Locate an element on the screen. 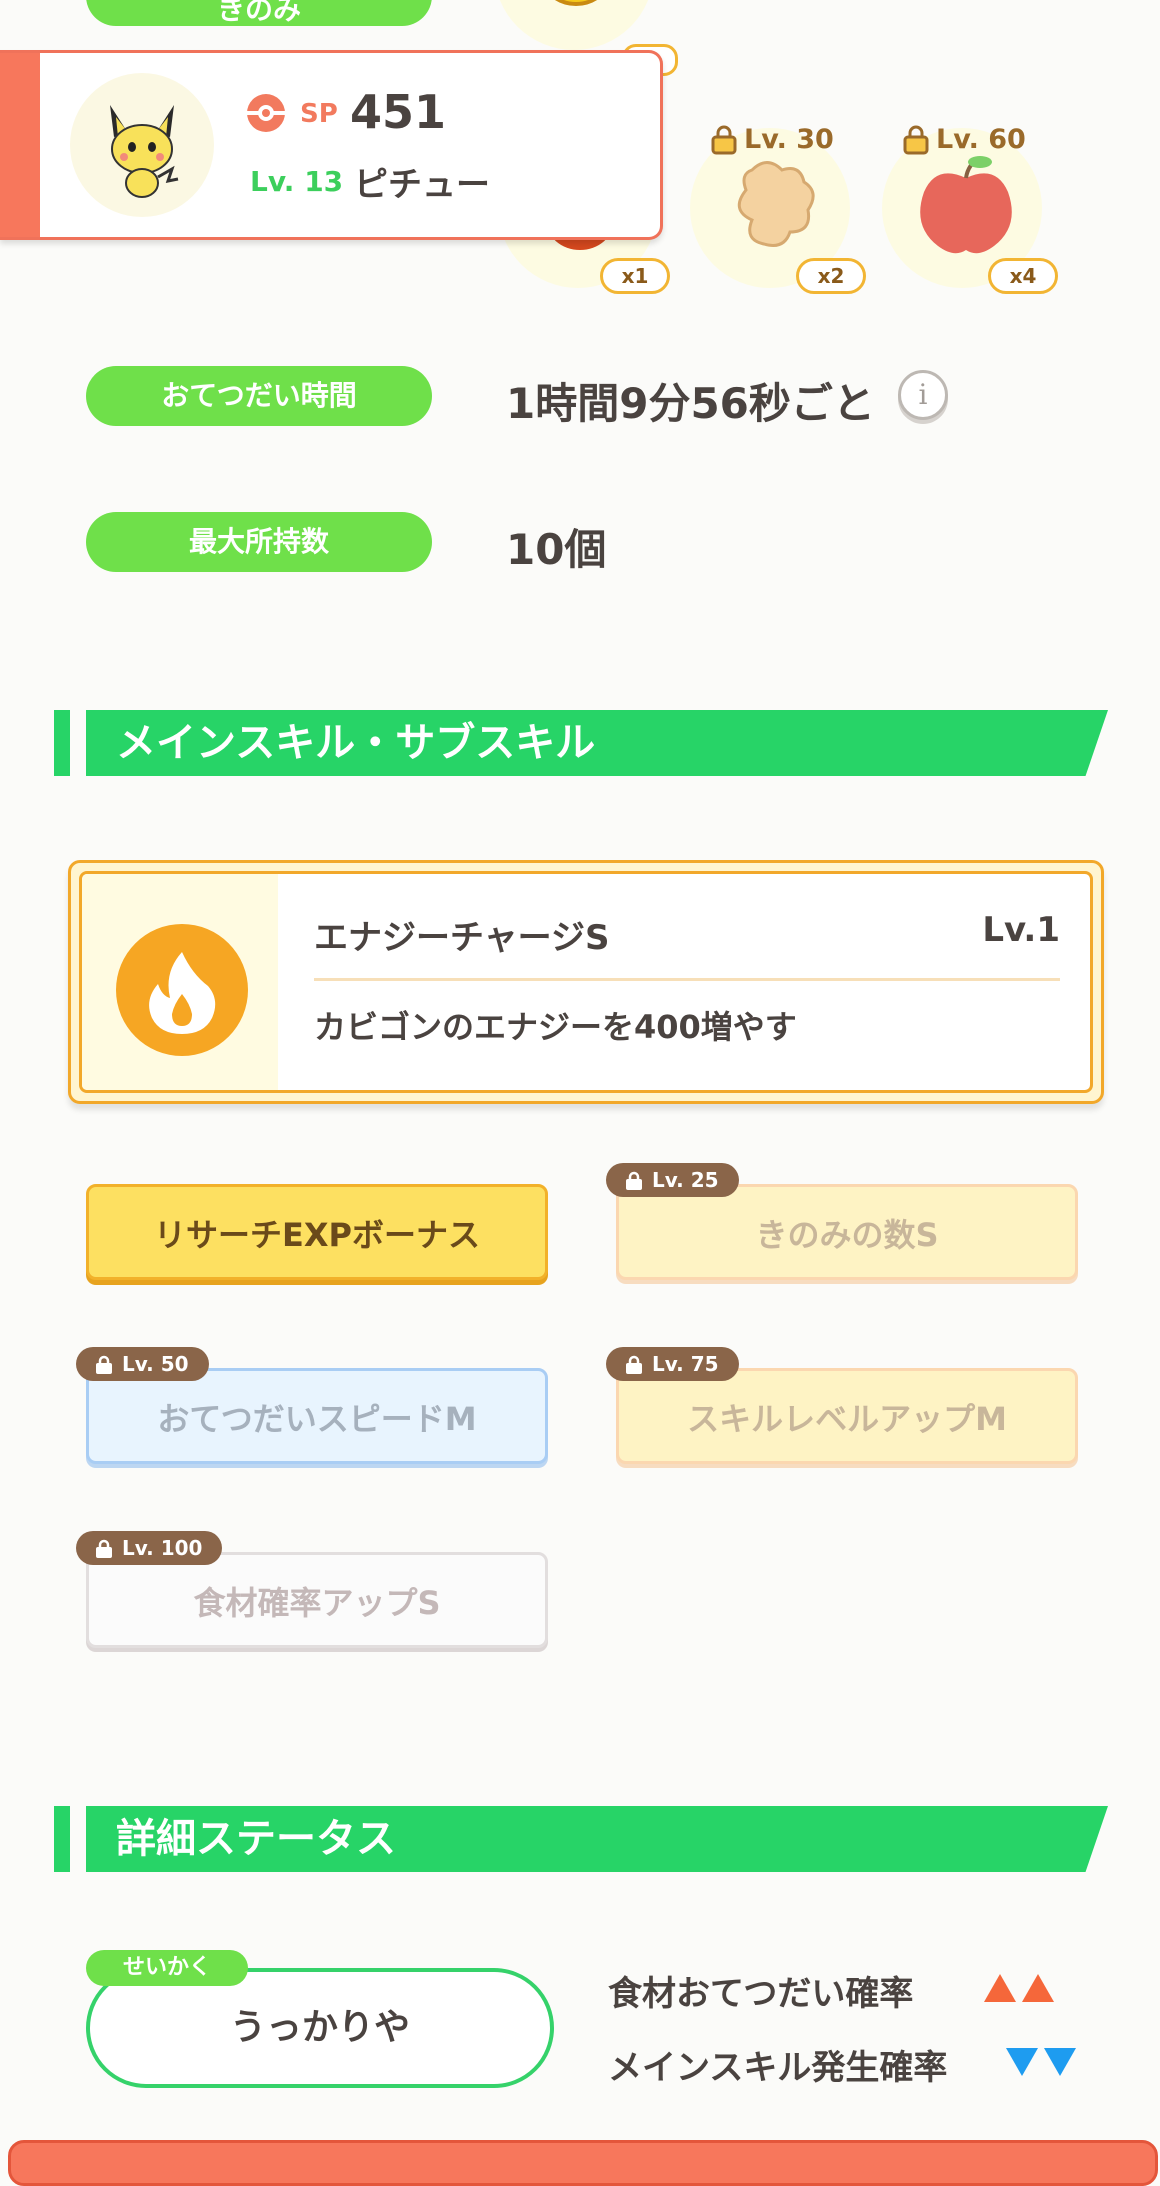 This screenshot has height=2186, width=1160. sub-skill-4-lock: Lv. 75 is located at coordinates (672, 1364).